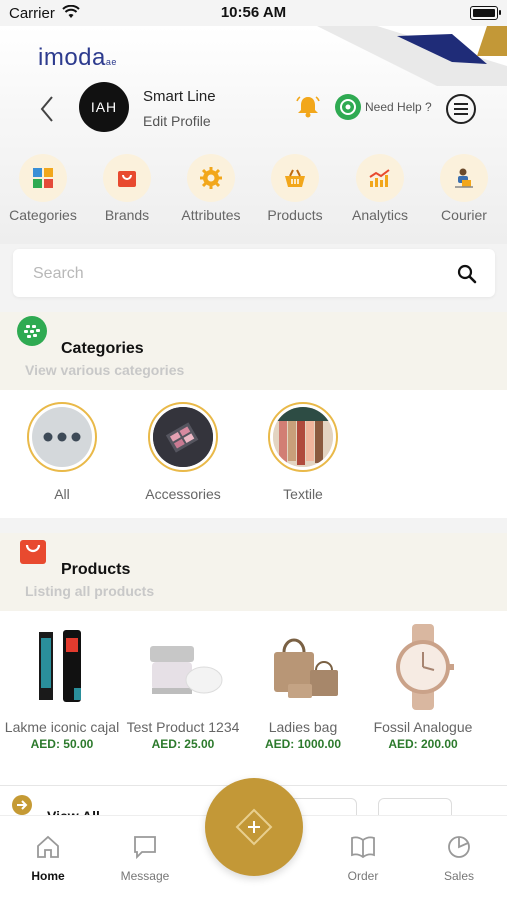 This screenshot has width=507, height=901. Describe the element at coordinates (96, 569) in the screenshot. I see `section-title: Products` at that location.